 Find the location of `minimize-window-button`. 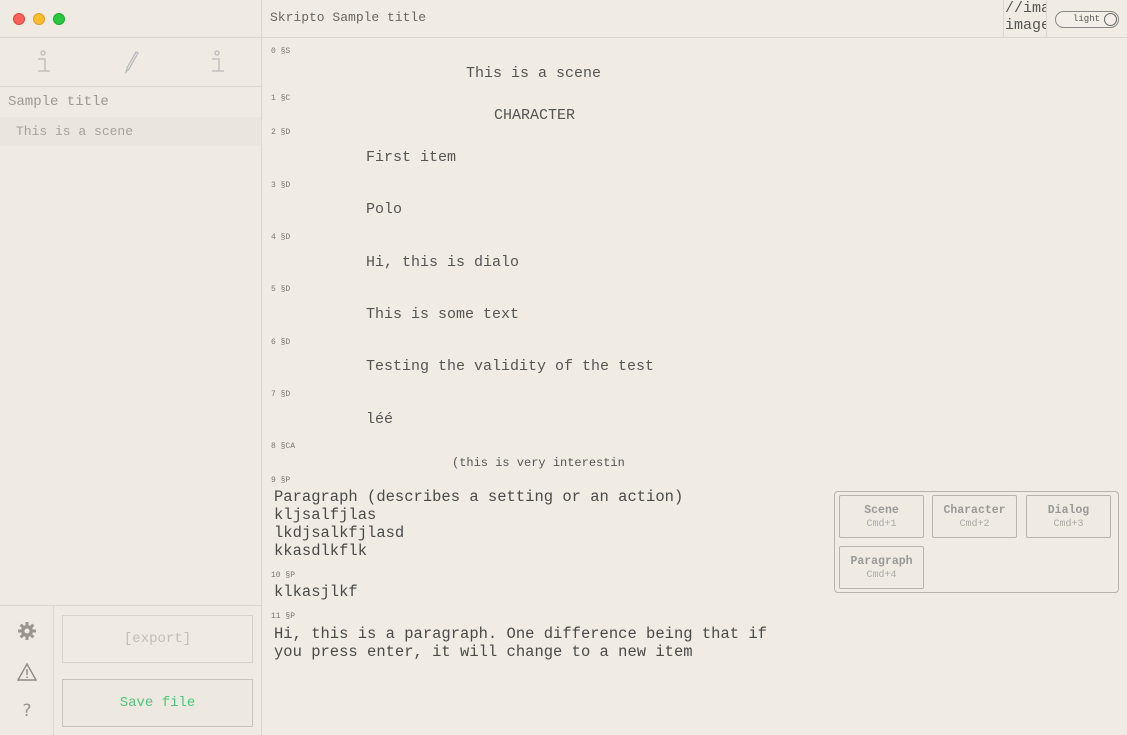

minimize-window-button is located at coordinates (39, 19).